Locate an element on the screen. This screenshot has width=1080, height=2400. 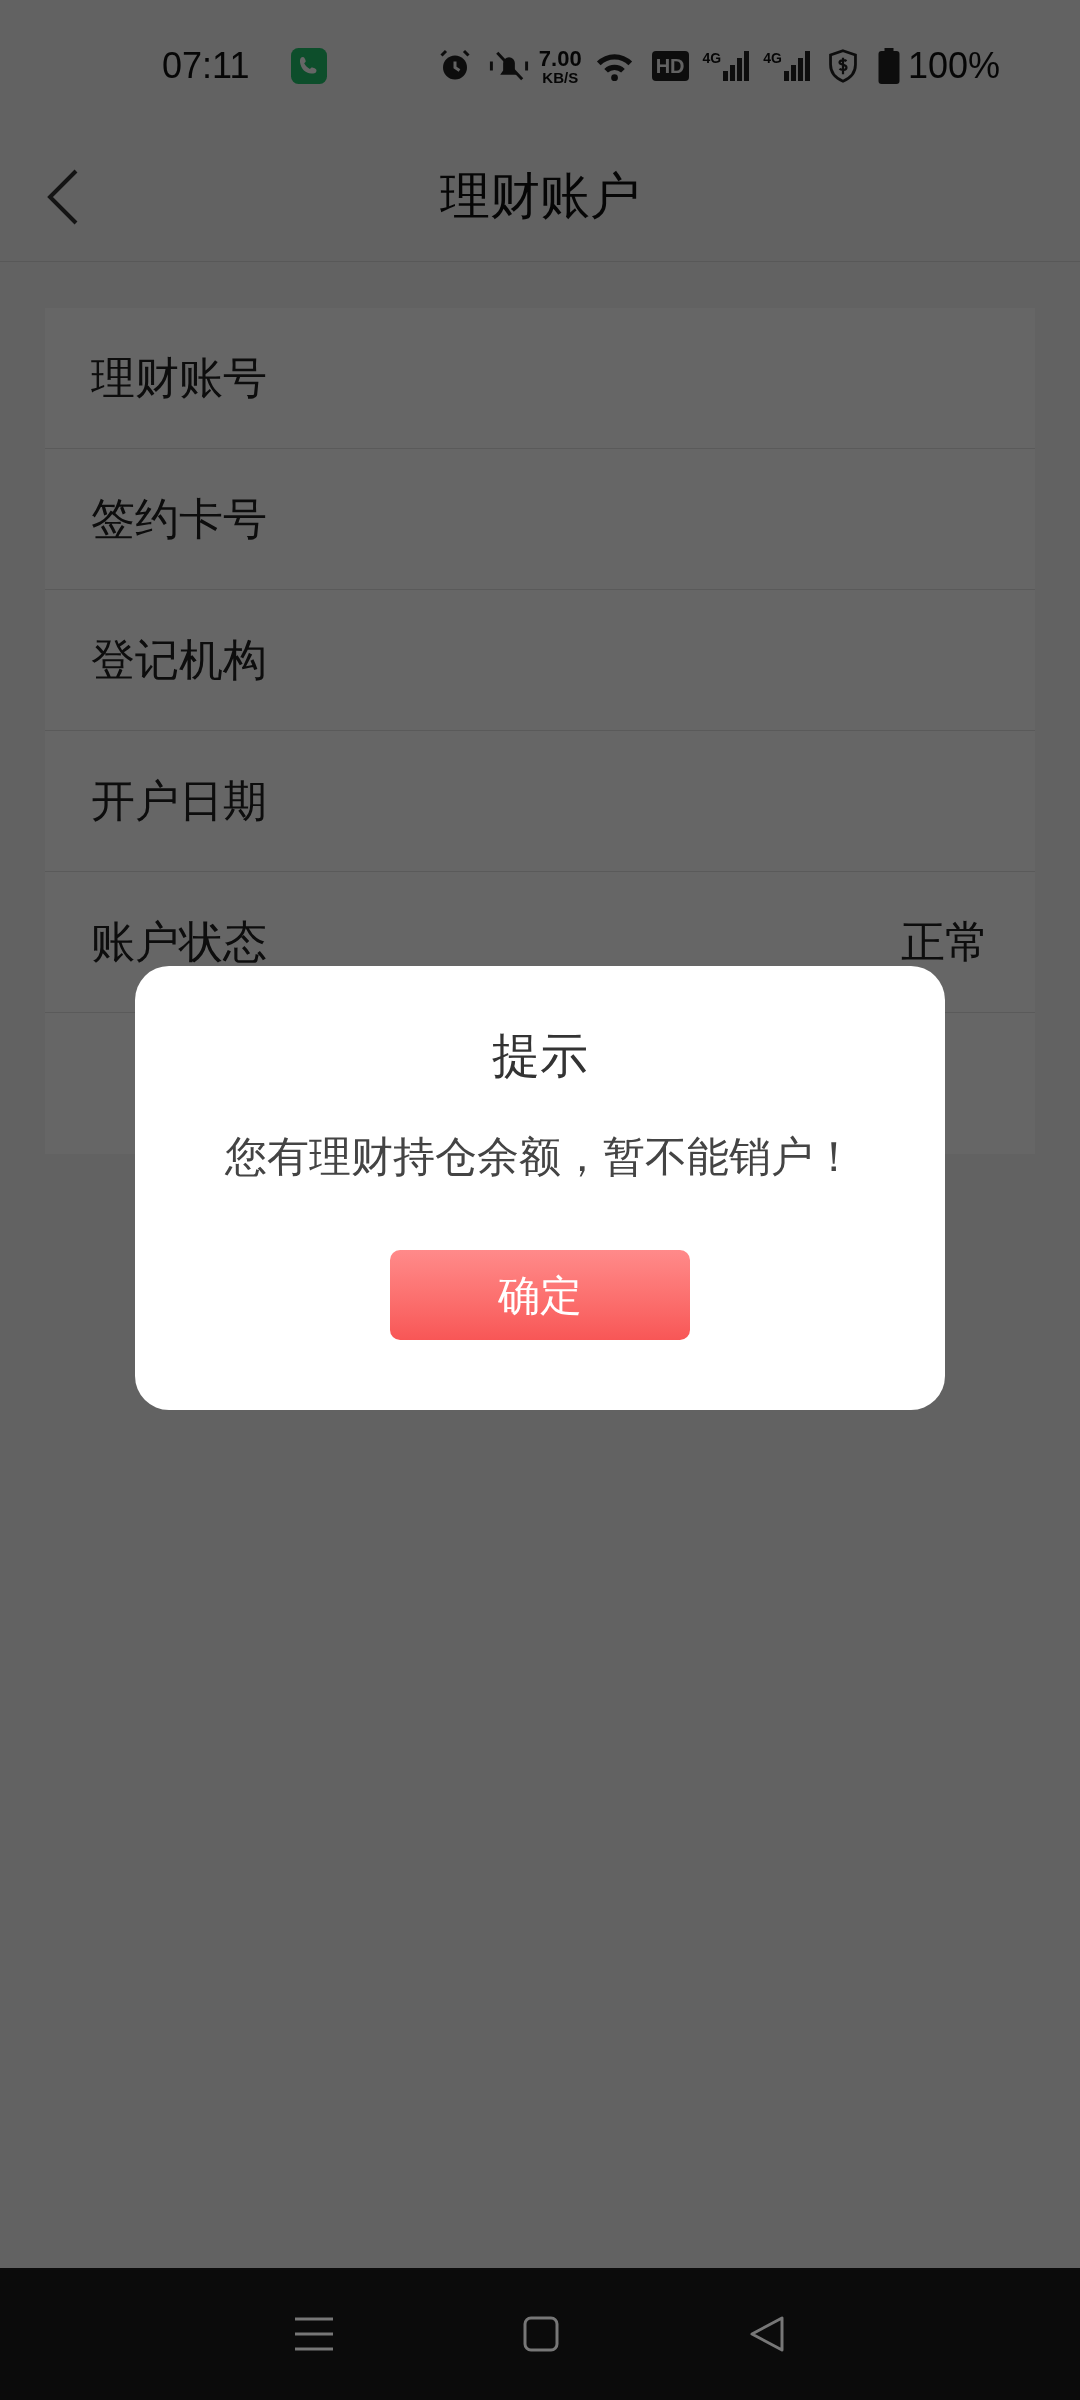
battery-percent: 100% is located at coordinates (953, 66).